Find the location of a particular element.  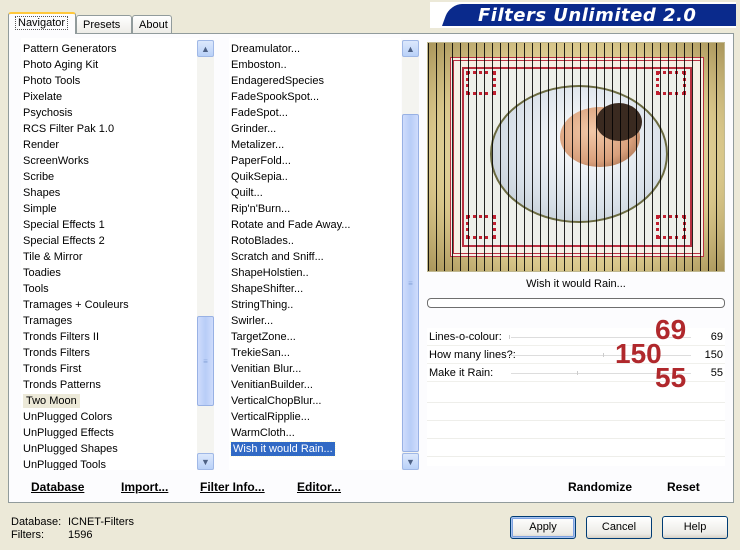

cancel-button: Cancel is located at coordinates (619, 527).